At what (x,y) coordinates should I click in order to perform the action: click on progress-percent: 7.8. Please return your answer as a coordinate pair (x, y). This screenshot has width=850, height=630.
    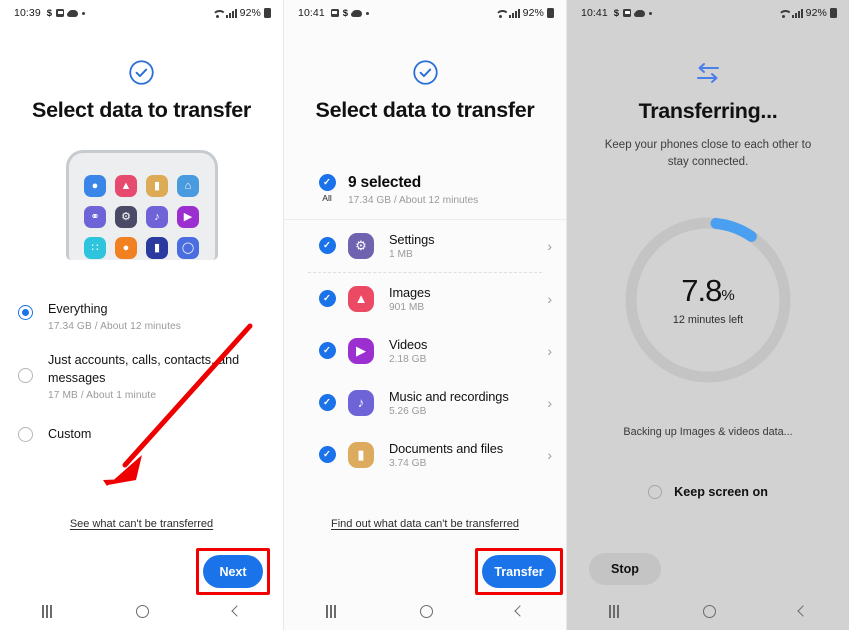
    Looking at the image, I should click on (701, 290).